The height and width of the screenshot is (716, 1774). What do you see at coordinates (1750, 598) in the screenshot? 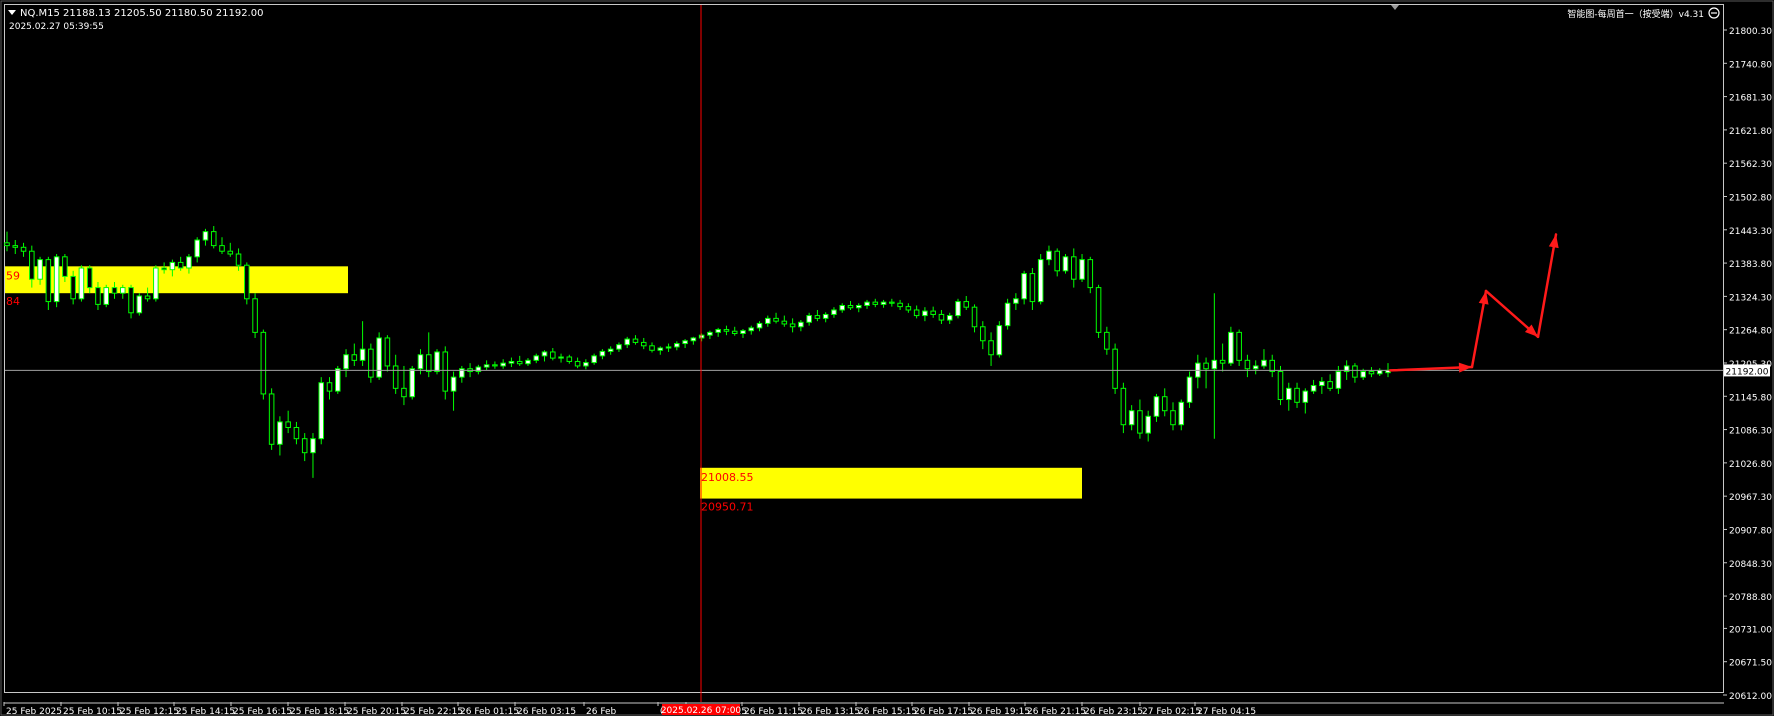
I see `y-tick-label: 20788.80` at bounding box center [1750, 598].